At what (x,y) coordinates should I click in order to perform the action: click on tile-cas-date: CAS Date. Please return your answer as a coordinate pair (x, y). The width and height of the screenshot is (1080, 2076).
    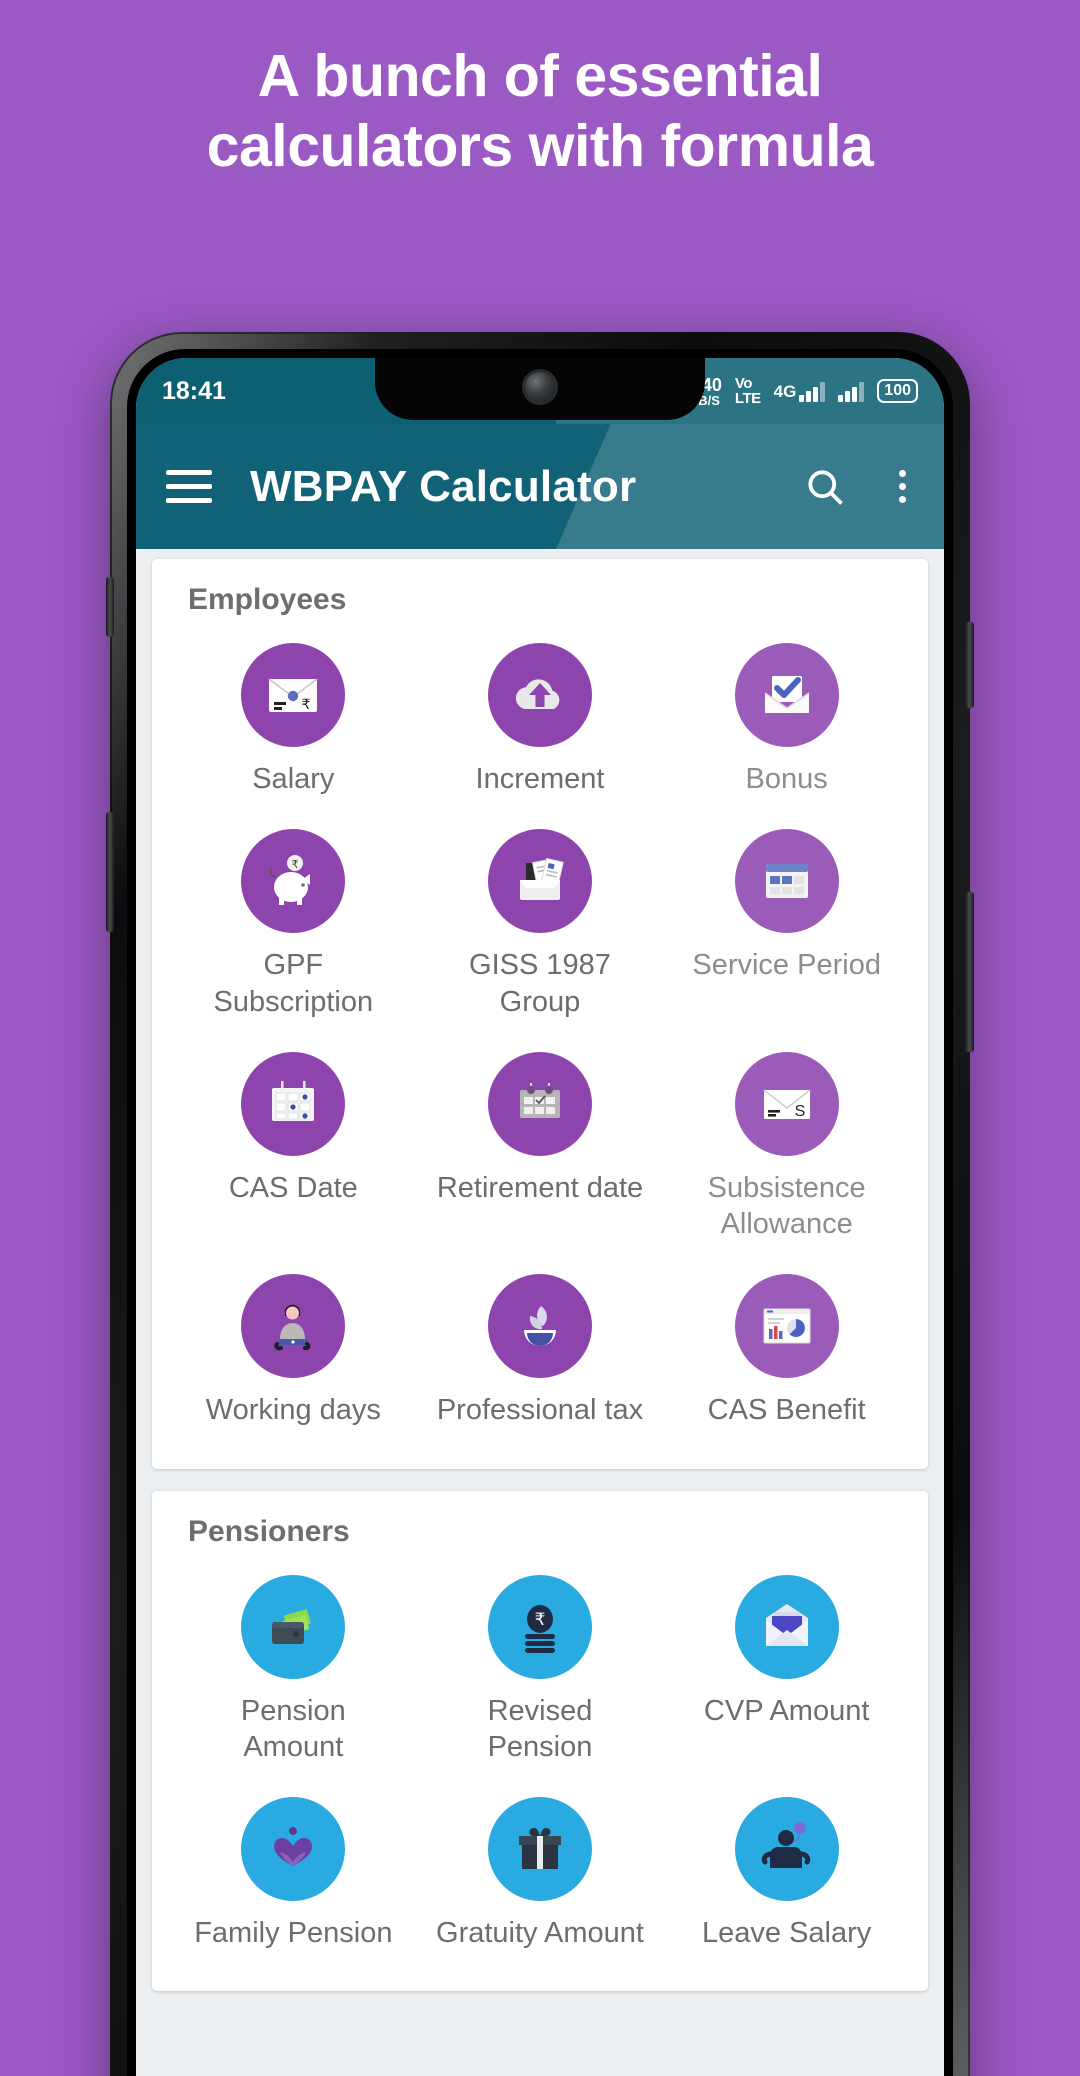
    Looking at the image, I should click on (293, 1145).